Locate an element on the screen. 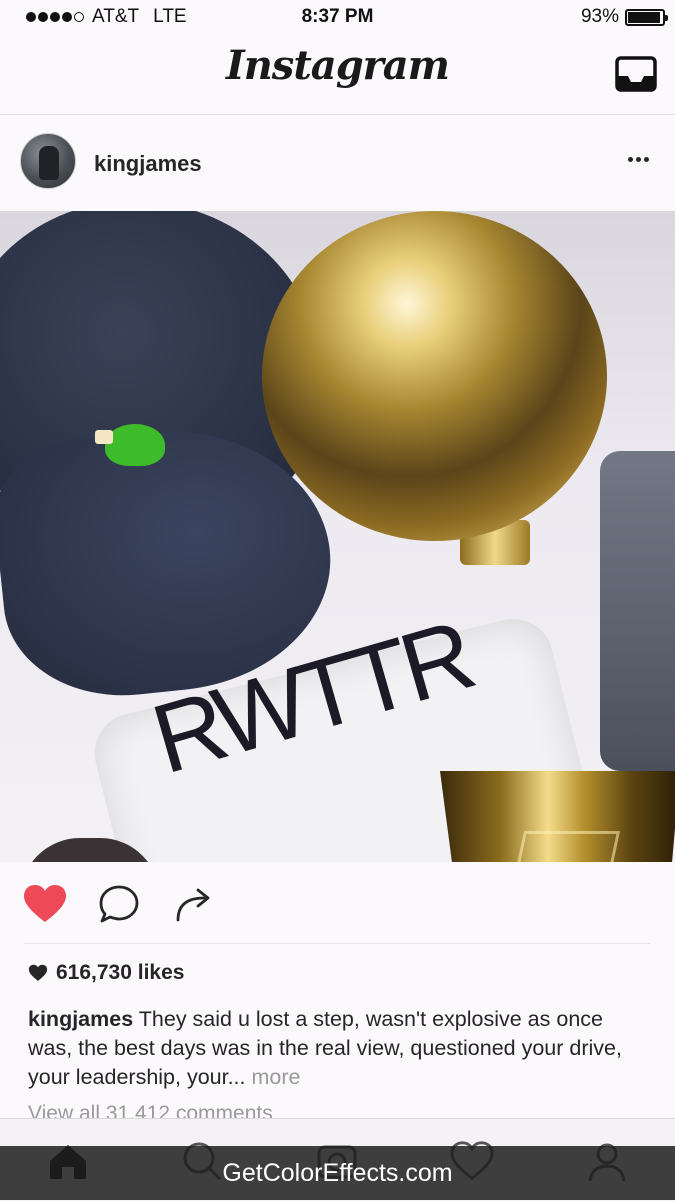  post-header: kingjames is located at coordinates (337, 162).